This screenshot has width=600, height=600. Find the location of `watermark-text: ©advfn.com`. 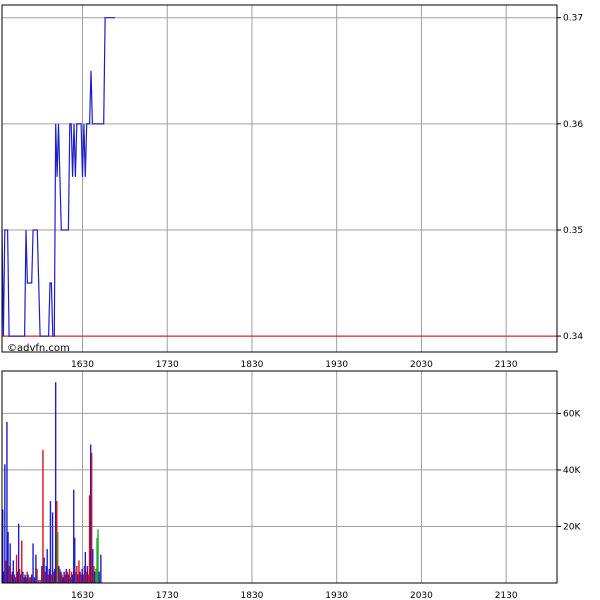

watermark-text: ©advfn.com is located at coordinates (38, 348).